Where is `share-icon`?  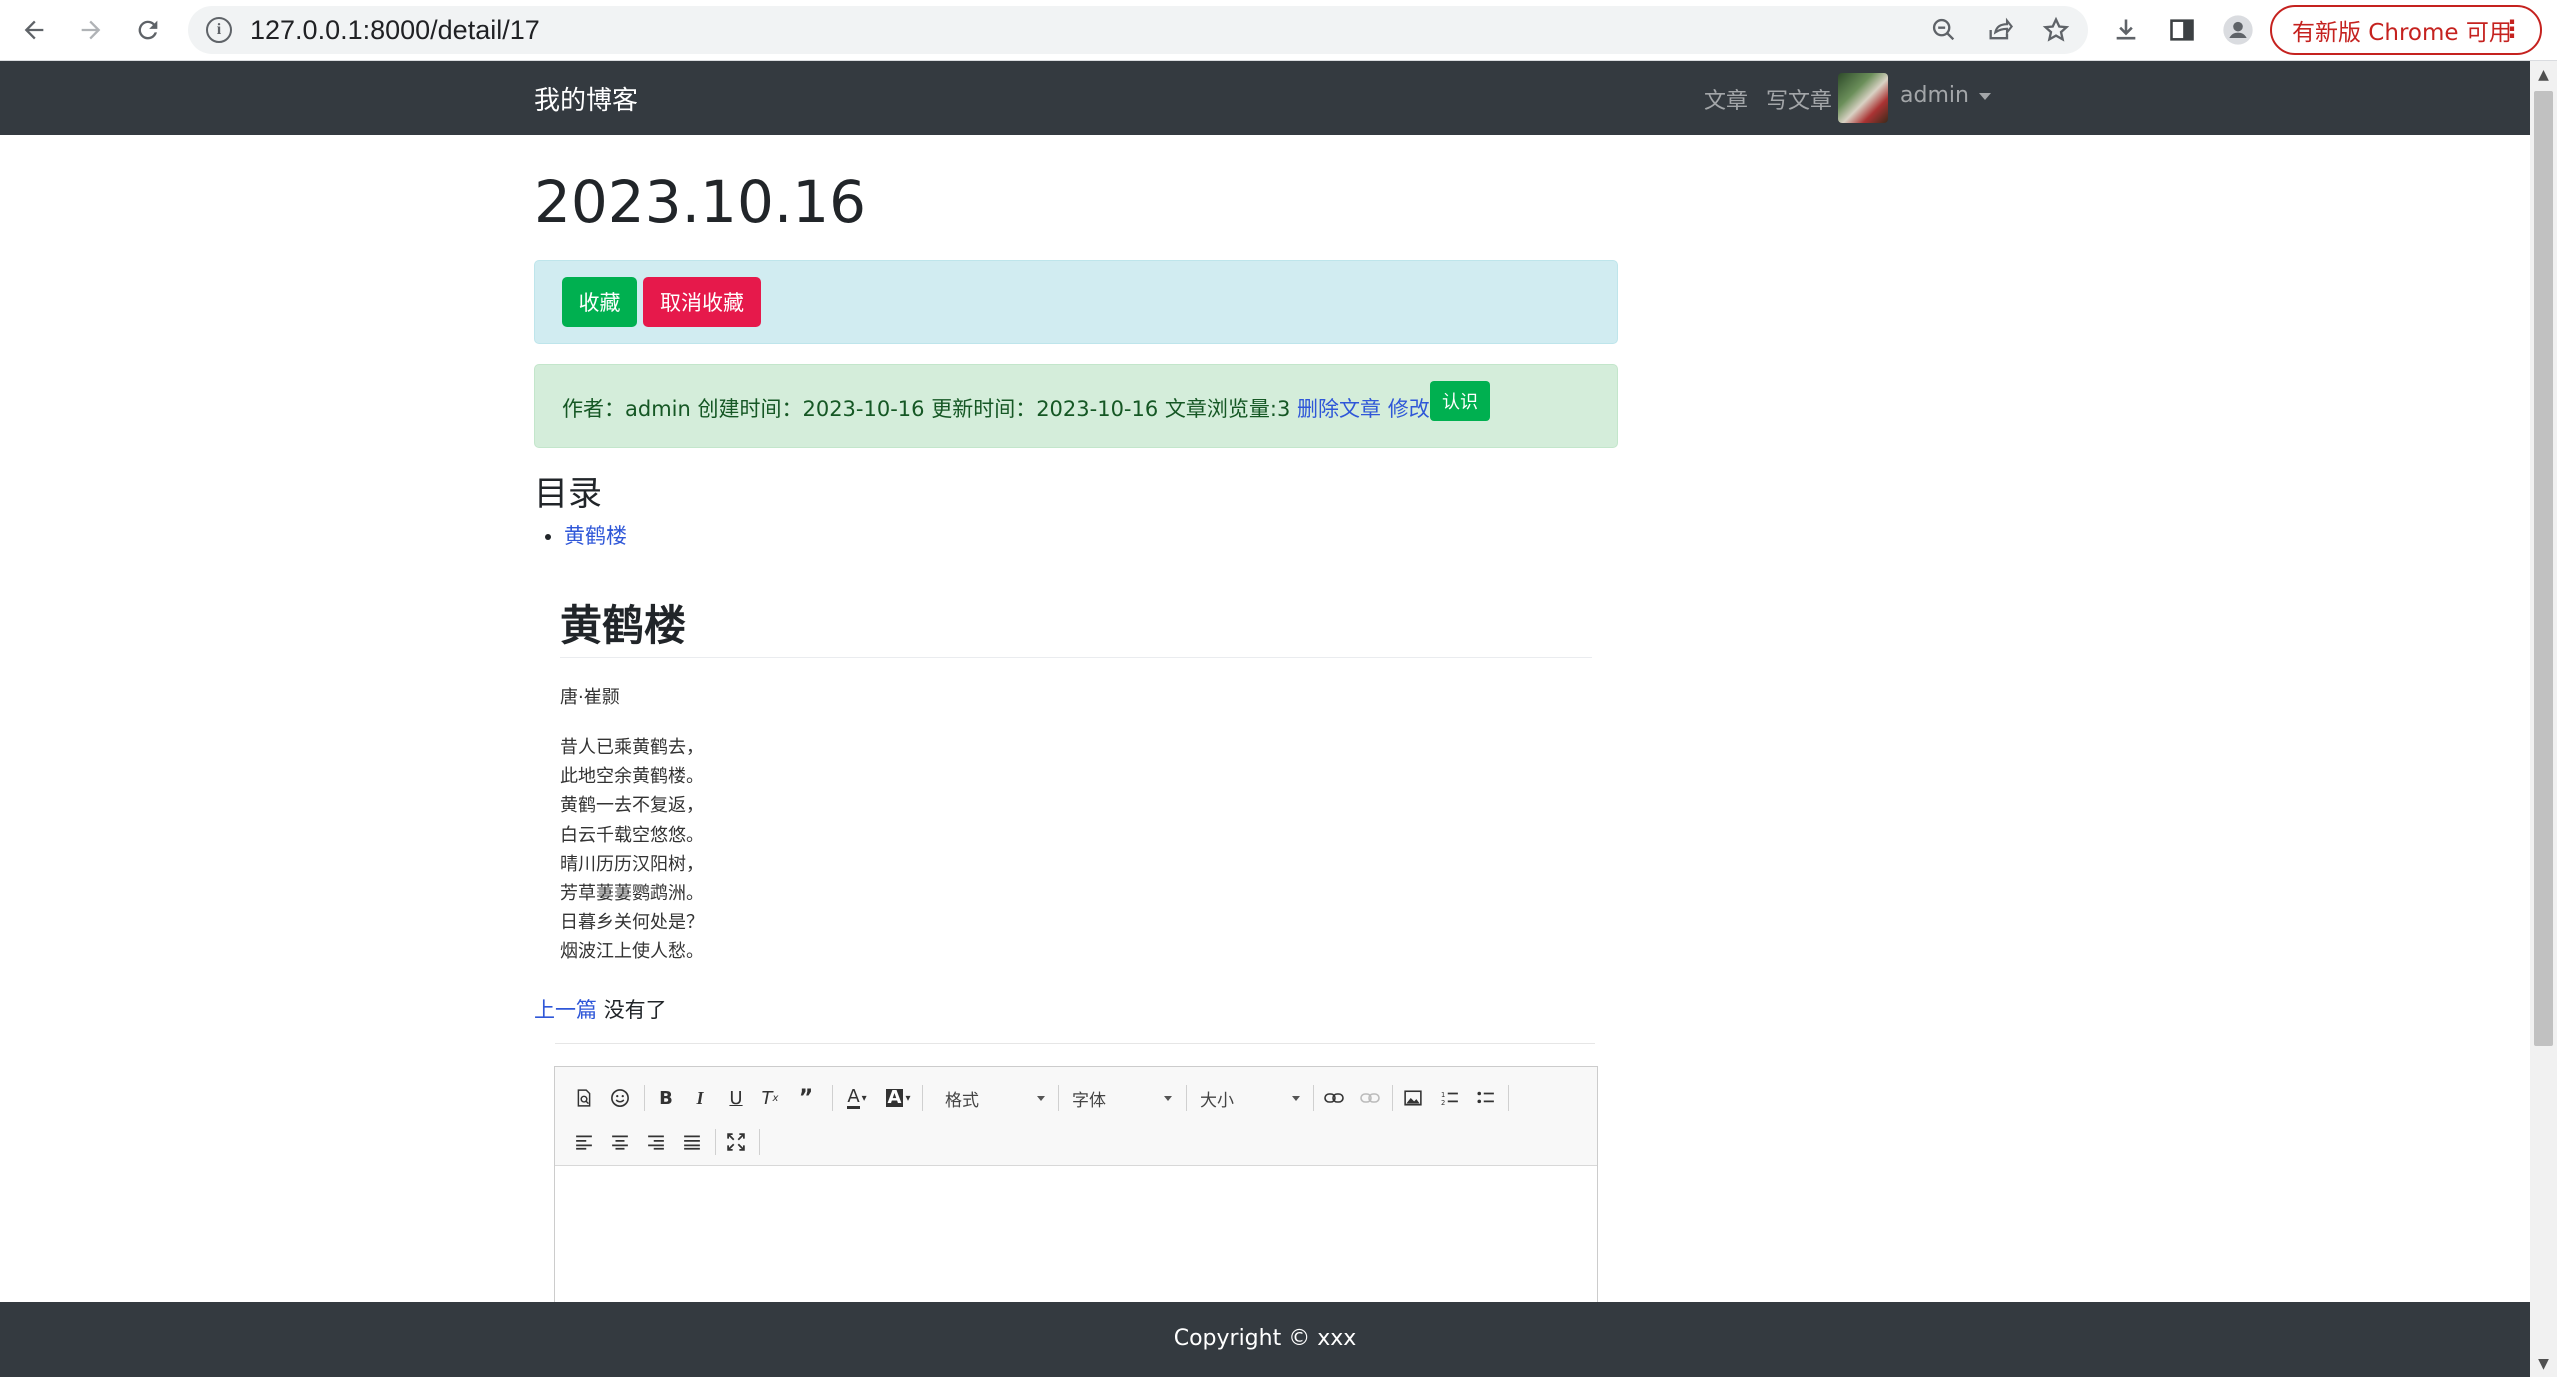 share-icon is located at coordinates (2000, 30).